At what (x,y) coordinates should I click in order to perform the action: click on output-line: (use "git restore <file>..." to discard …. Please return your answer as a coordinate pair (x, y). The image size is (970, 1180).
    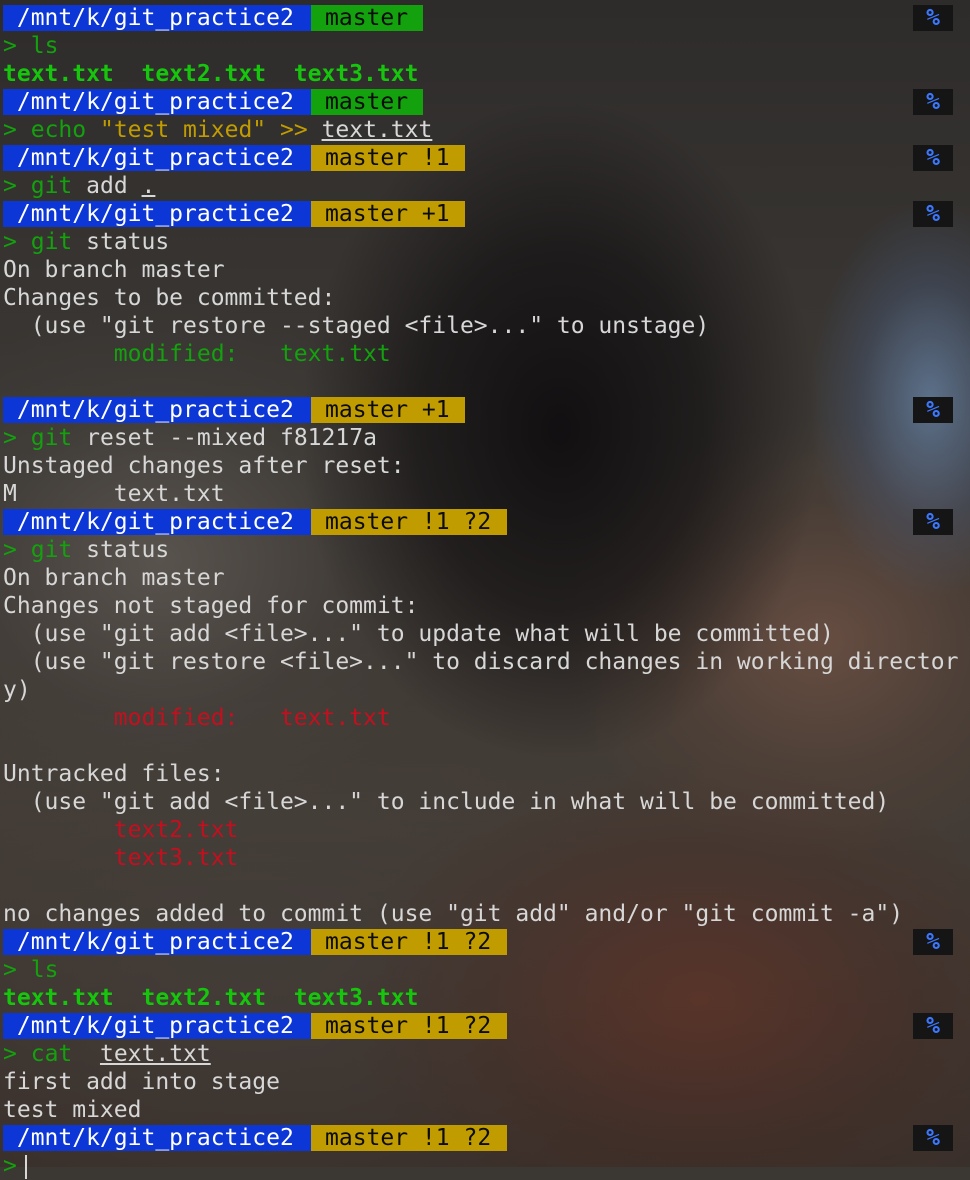
    Looking at the image, I should click on (481, 662).